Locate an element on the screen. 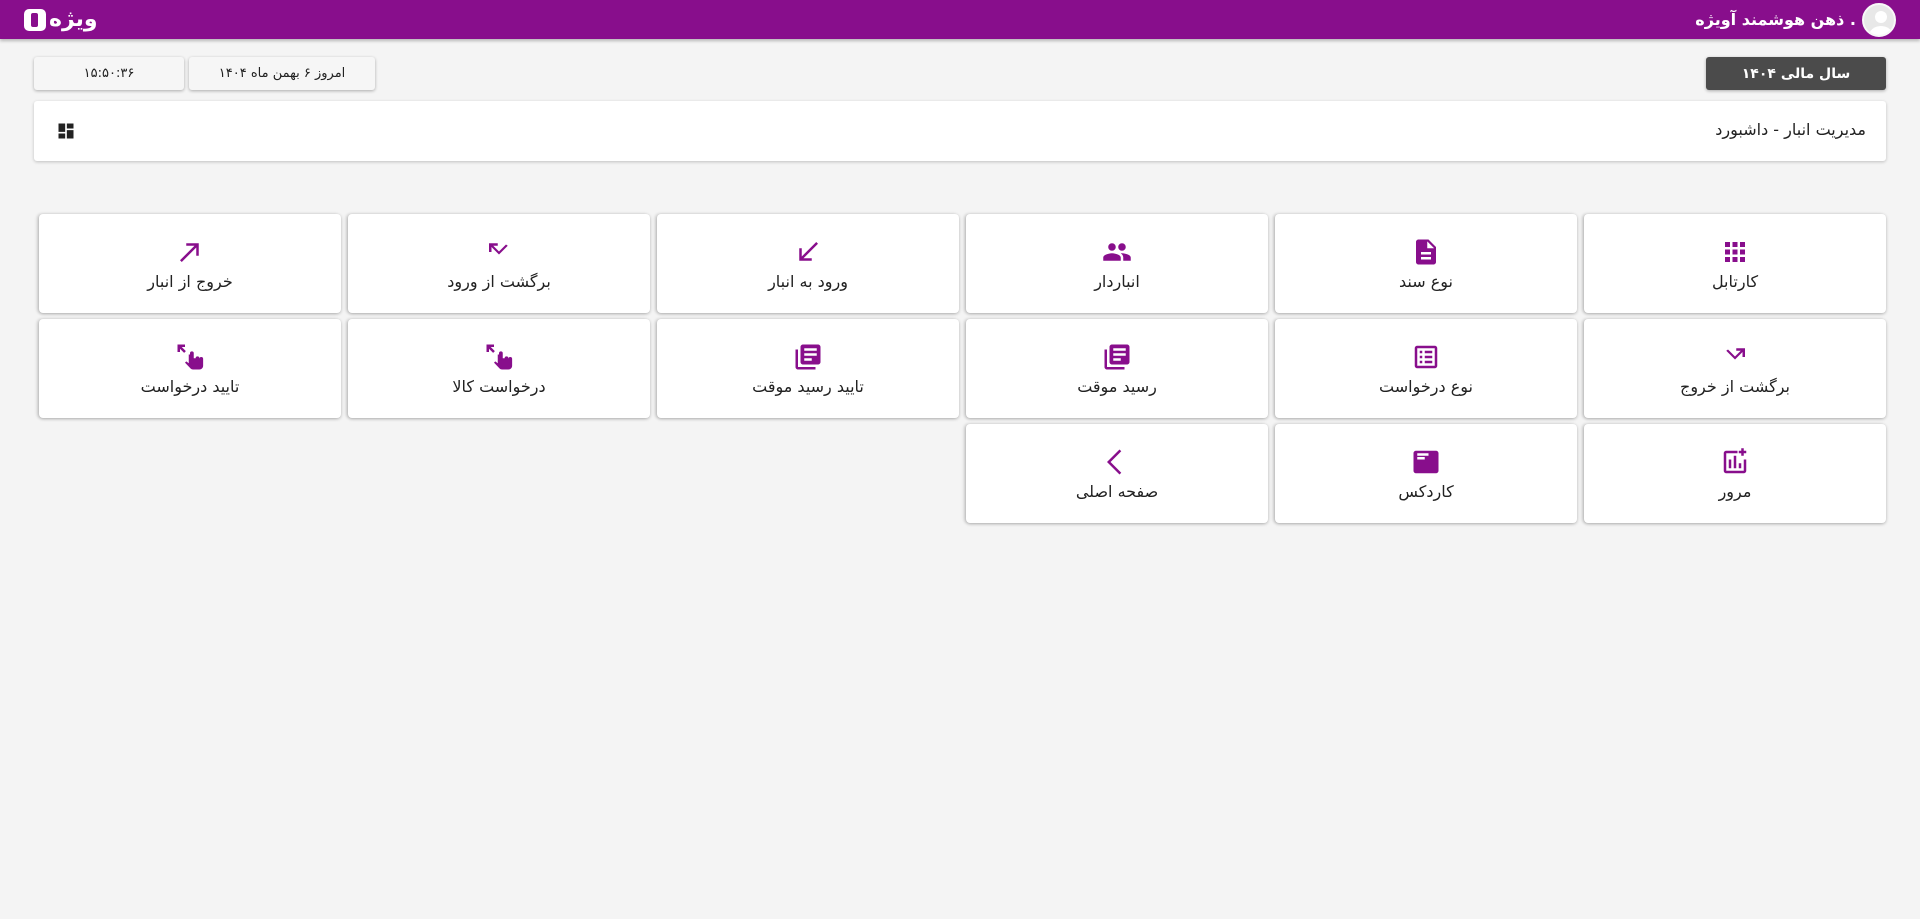 The height and width of the screenshot is (919, 1920). tile-label: نوع درخواست is located at coordinates (1426, 386).